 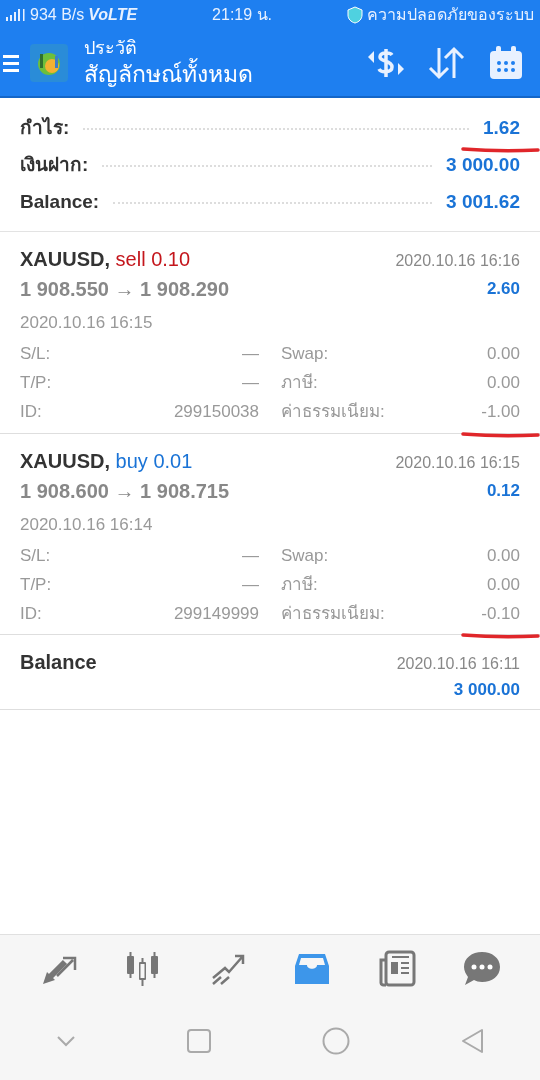 I want to click on screen-title: สัญลักษณ์ทั้งหมด, so click(x=220, y=74).